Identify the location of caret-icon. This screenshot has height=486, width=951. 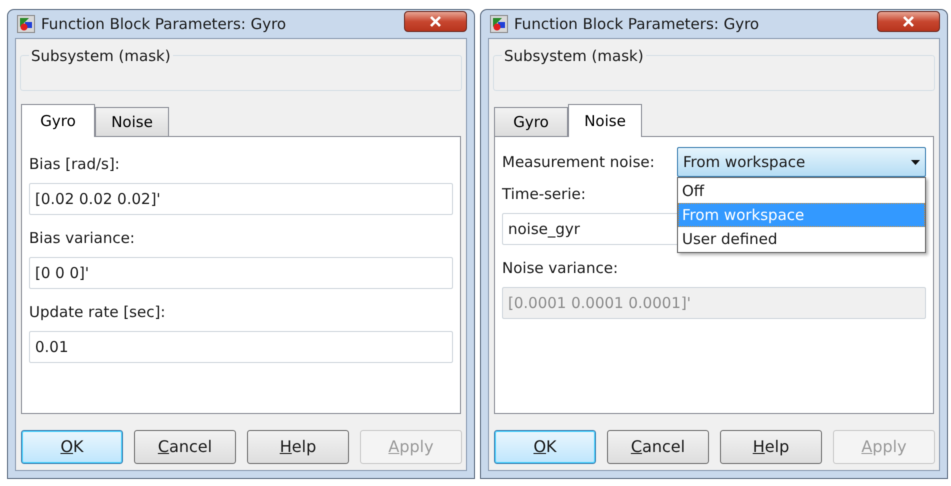
(915, 162).